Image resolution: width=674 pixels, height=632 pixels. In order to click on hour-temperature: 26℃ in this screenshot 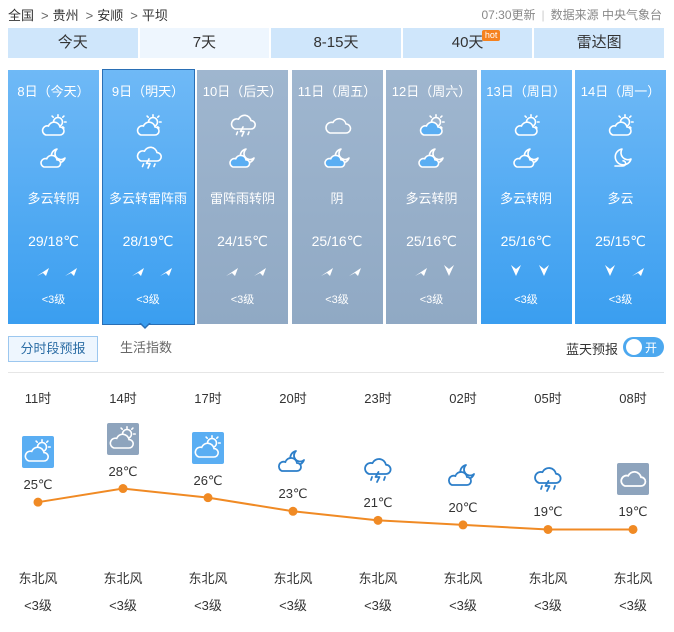, I will do `click(208, 480)`.